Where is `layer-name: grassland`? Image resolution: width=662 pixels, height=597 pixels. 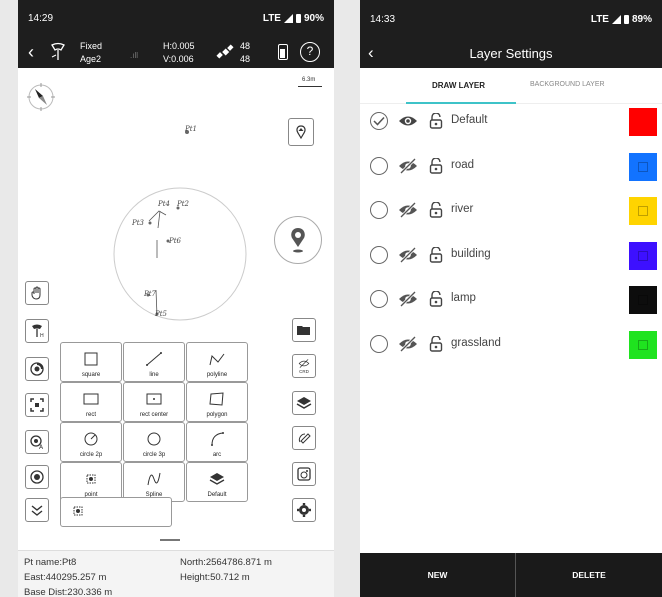
layer-name: grassland is located at coordinates (476, 343).